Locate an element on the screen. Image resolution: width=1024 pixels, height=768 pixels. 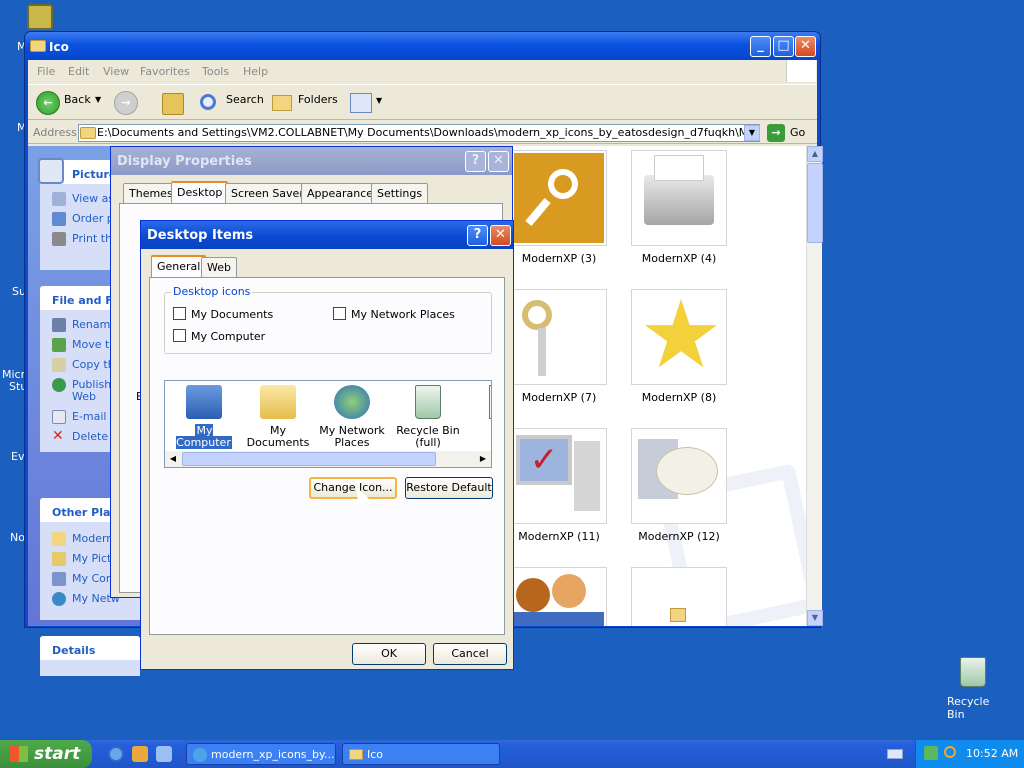
minimize-button: _ is located at coordinates (760, 46).